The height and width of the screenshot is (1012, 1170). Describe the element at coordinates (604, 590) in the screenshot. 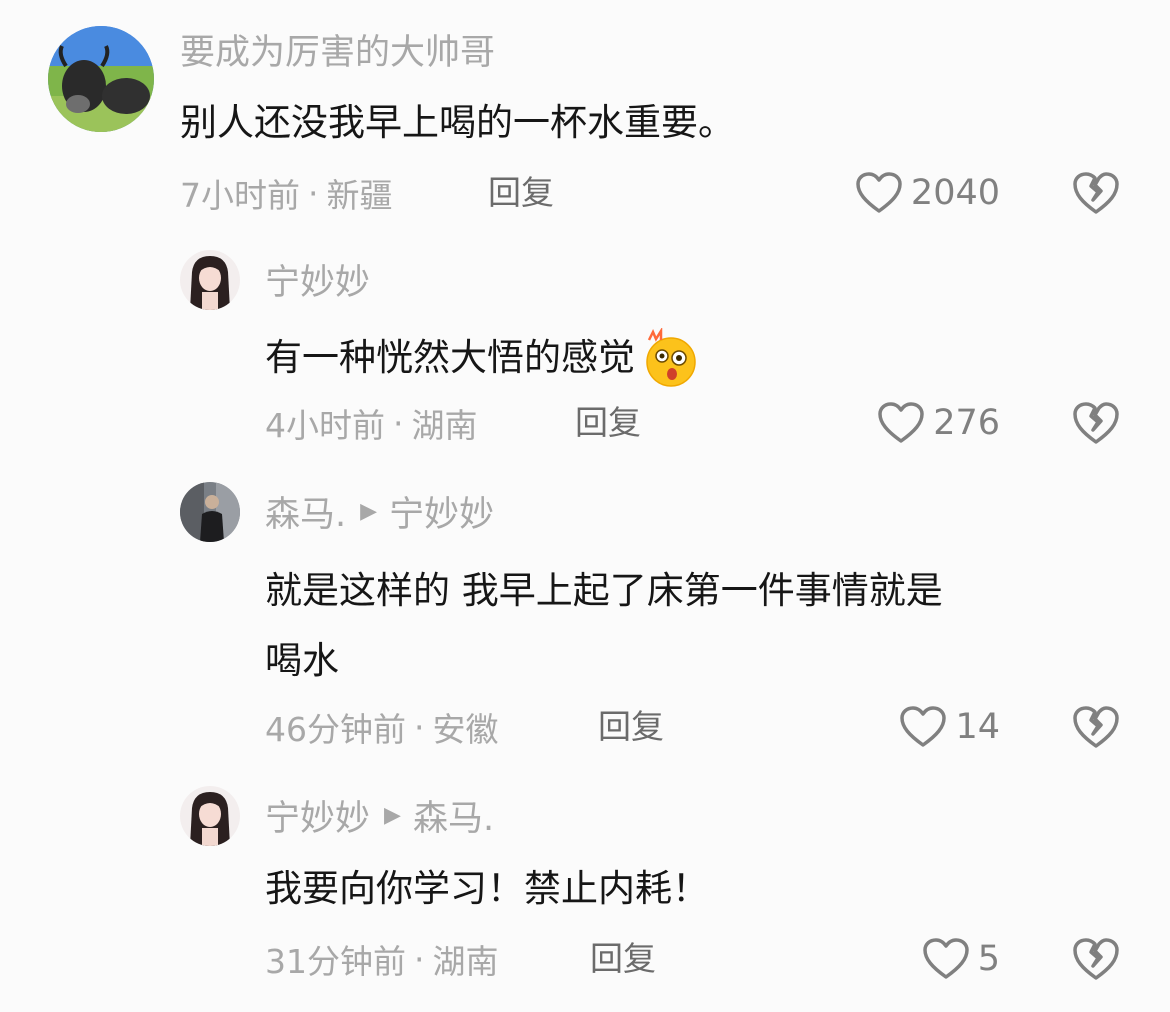

I see `reply-text-line: 就是这样的 我早上起了床第一件事情就是` at that location.